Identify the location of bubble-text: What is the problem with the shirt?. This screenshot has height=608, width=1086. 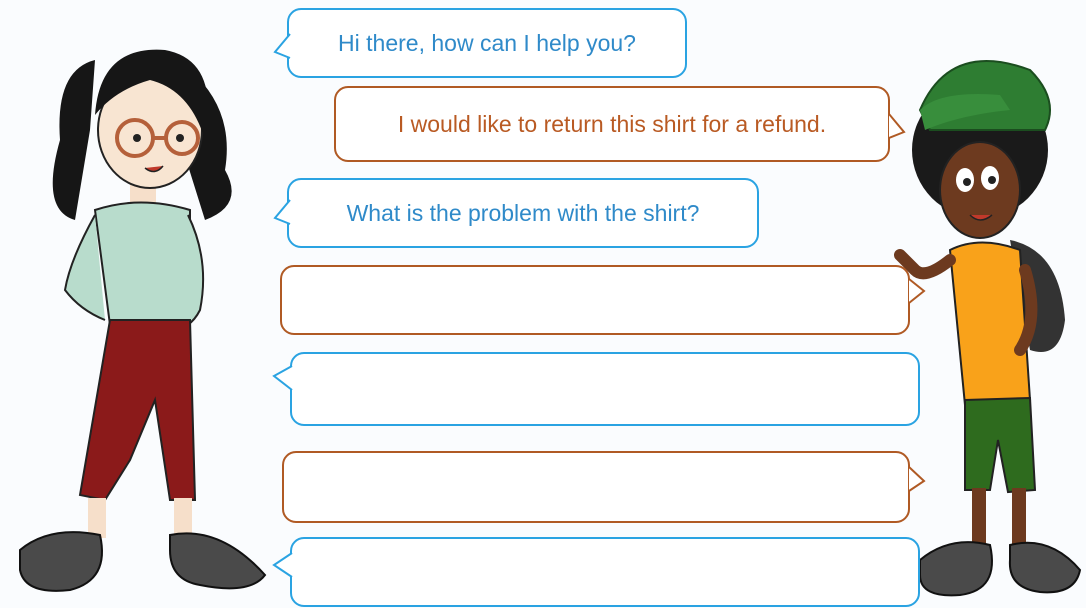
(523, 212).